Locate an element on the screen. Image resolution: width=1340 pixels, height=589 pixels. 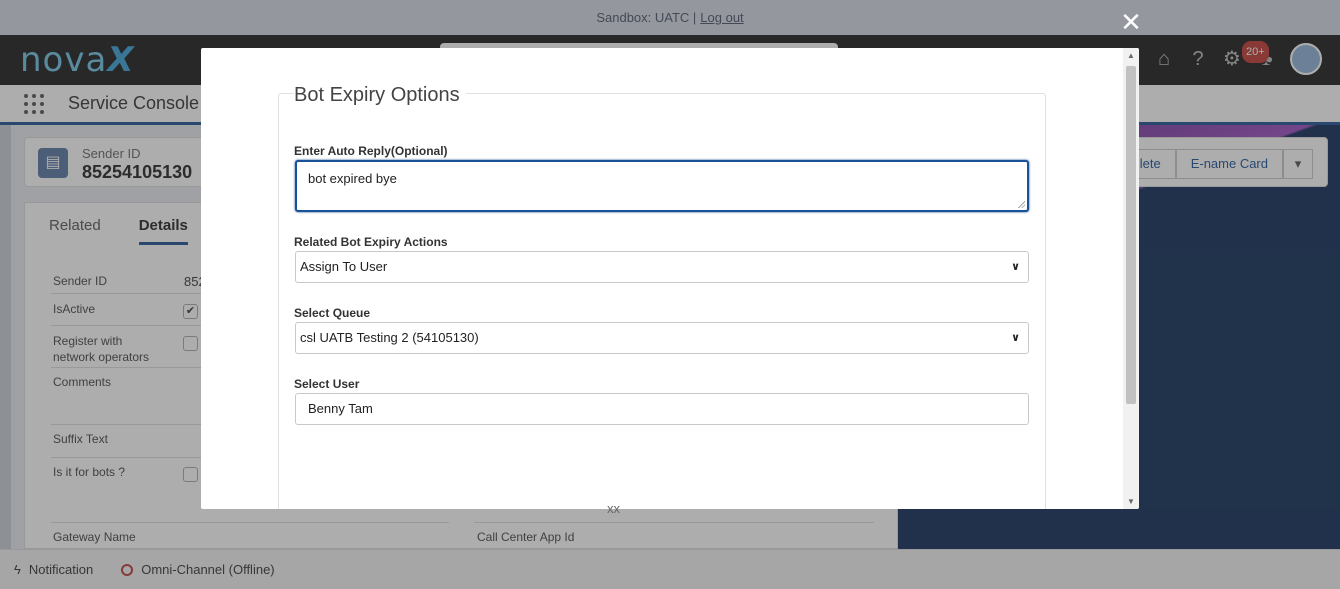
auto-reply-label: Enter Auto Reply(Optional) is located at coordinates (371, 151).